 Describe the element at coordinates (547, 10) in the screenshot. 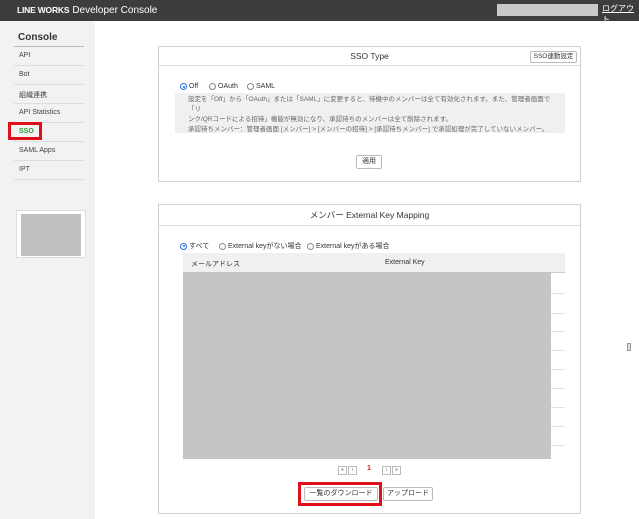

I see `user-name-redacted` at that location.